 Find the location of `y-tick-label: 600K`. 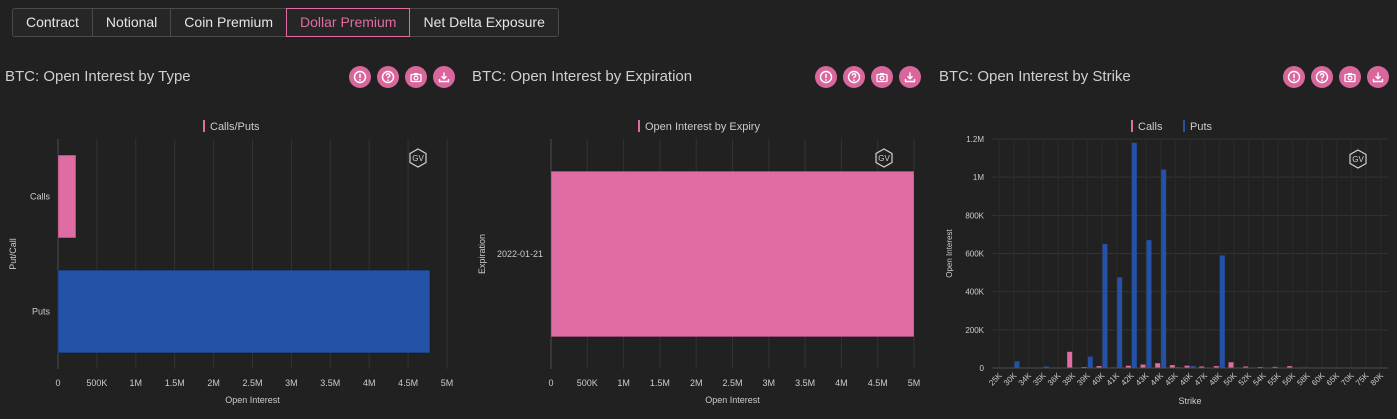

y-tick-label: 600K is located at coordinates (974, 254).